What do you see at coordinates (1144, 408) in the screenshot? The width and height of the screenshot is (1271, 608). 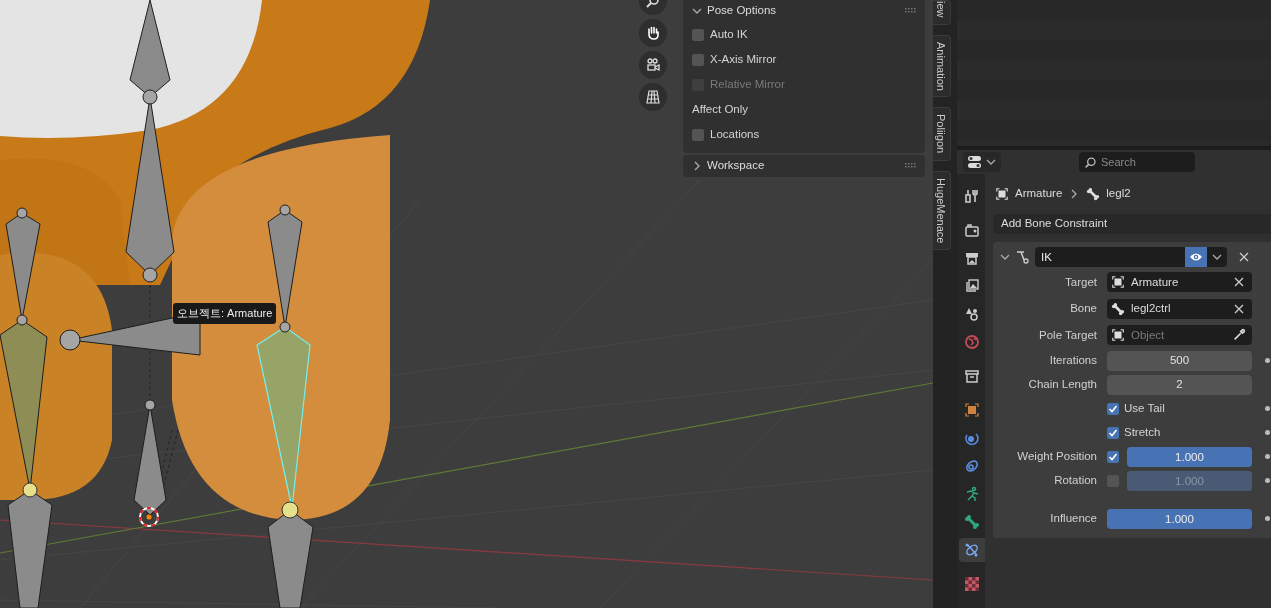 I see `checkbox-label: Use Tail` at bounding box center [1144, 408].